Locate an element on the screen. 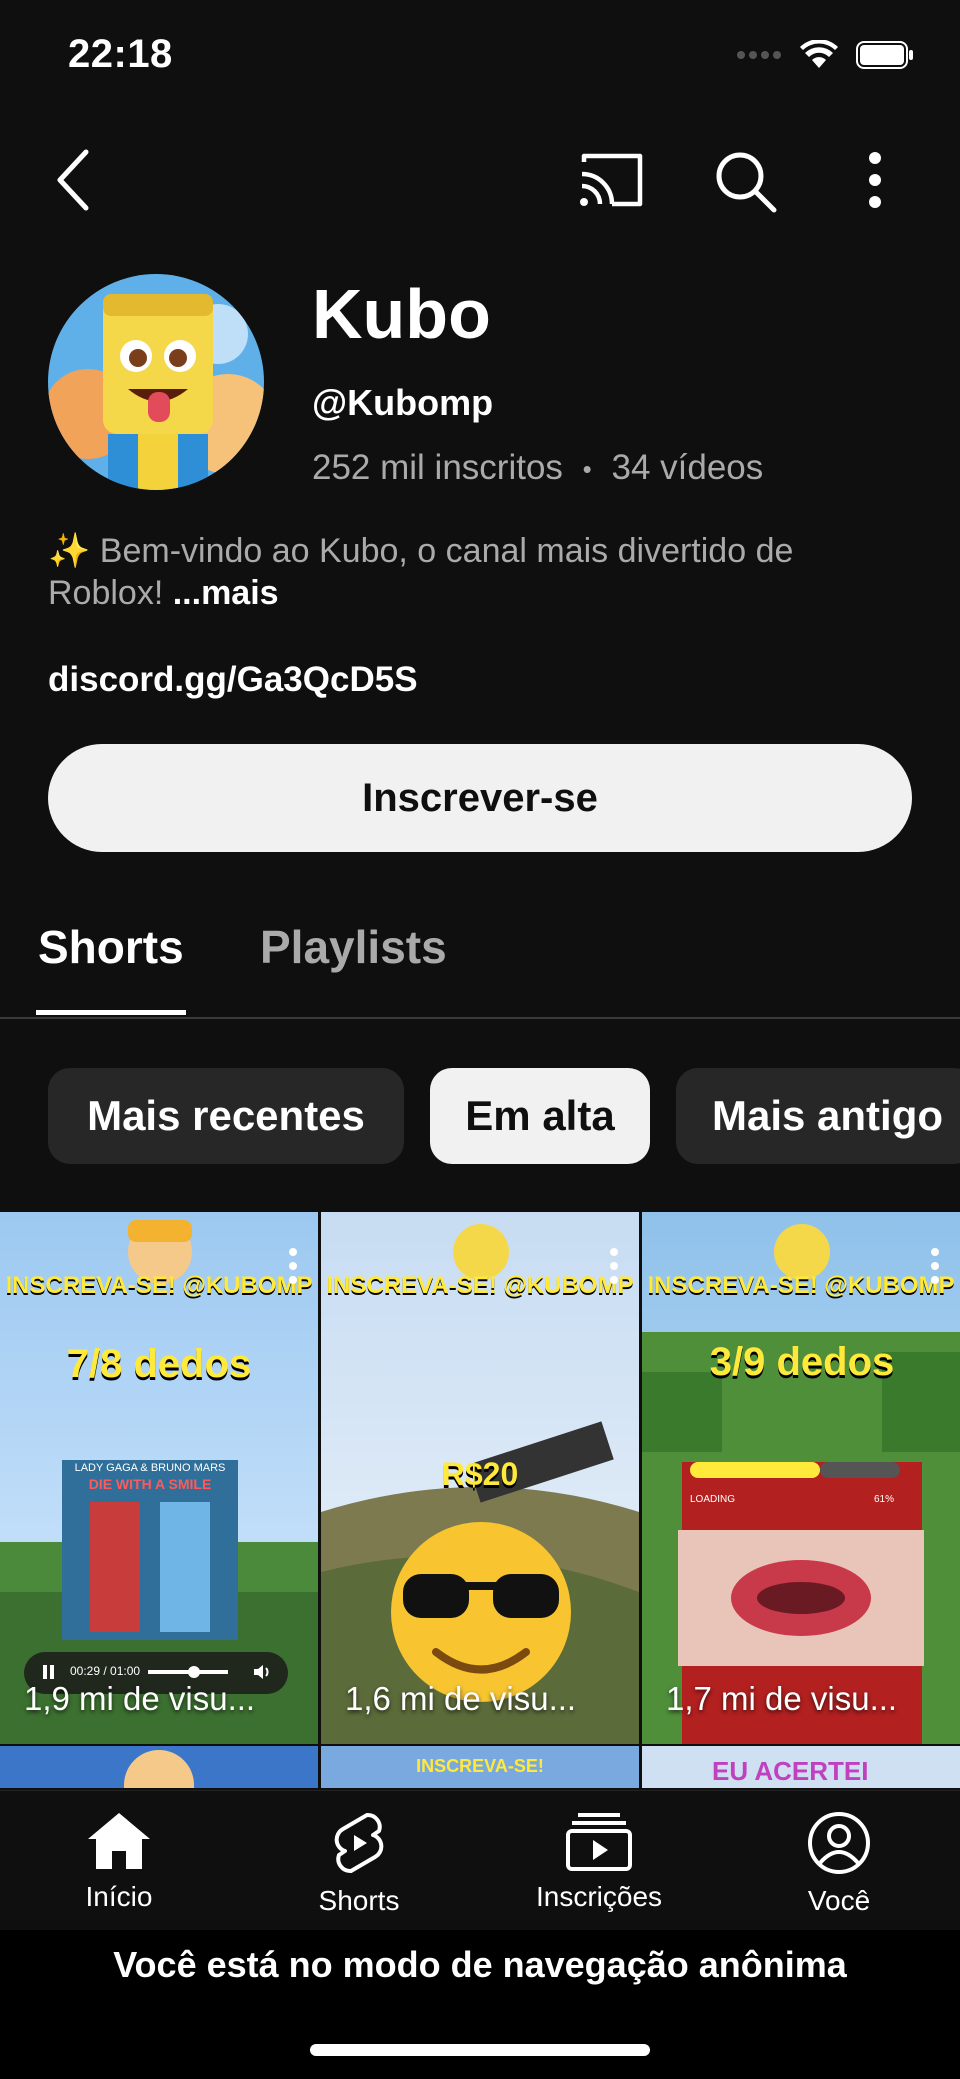  account-icon is located at coordinates (839, 1843).